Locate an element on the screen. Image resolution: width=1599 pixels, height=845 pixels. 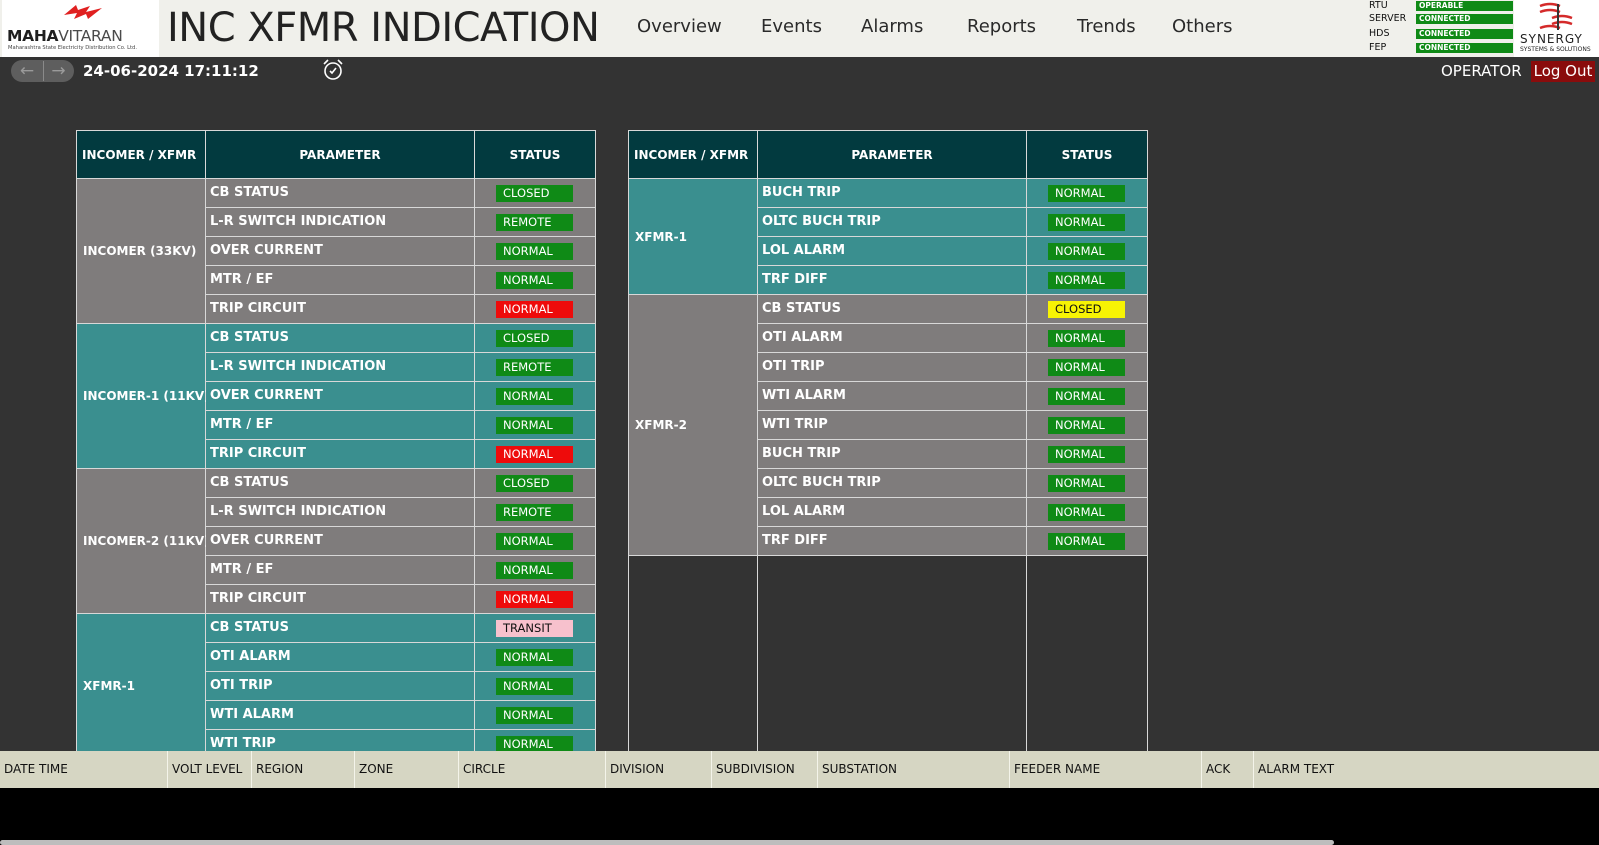
nav-others: Others is located at coordinates (1202, 26).